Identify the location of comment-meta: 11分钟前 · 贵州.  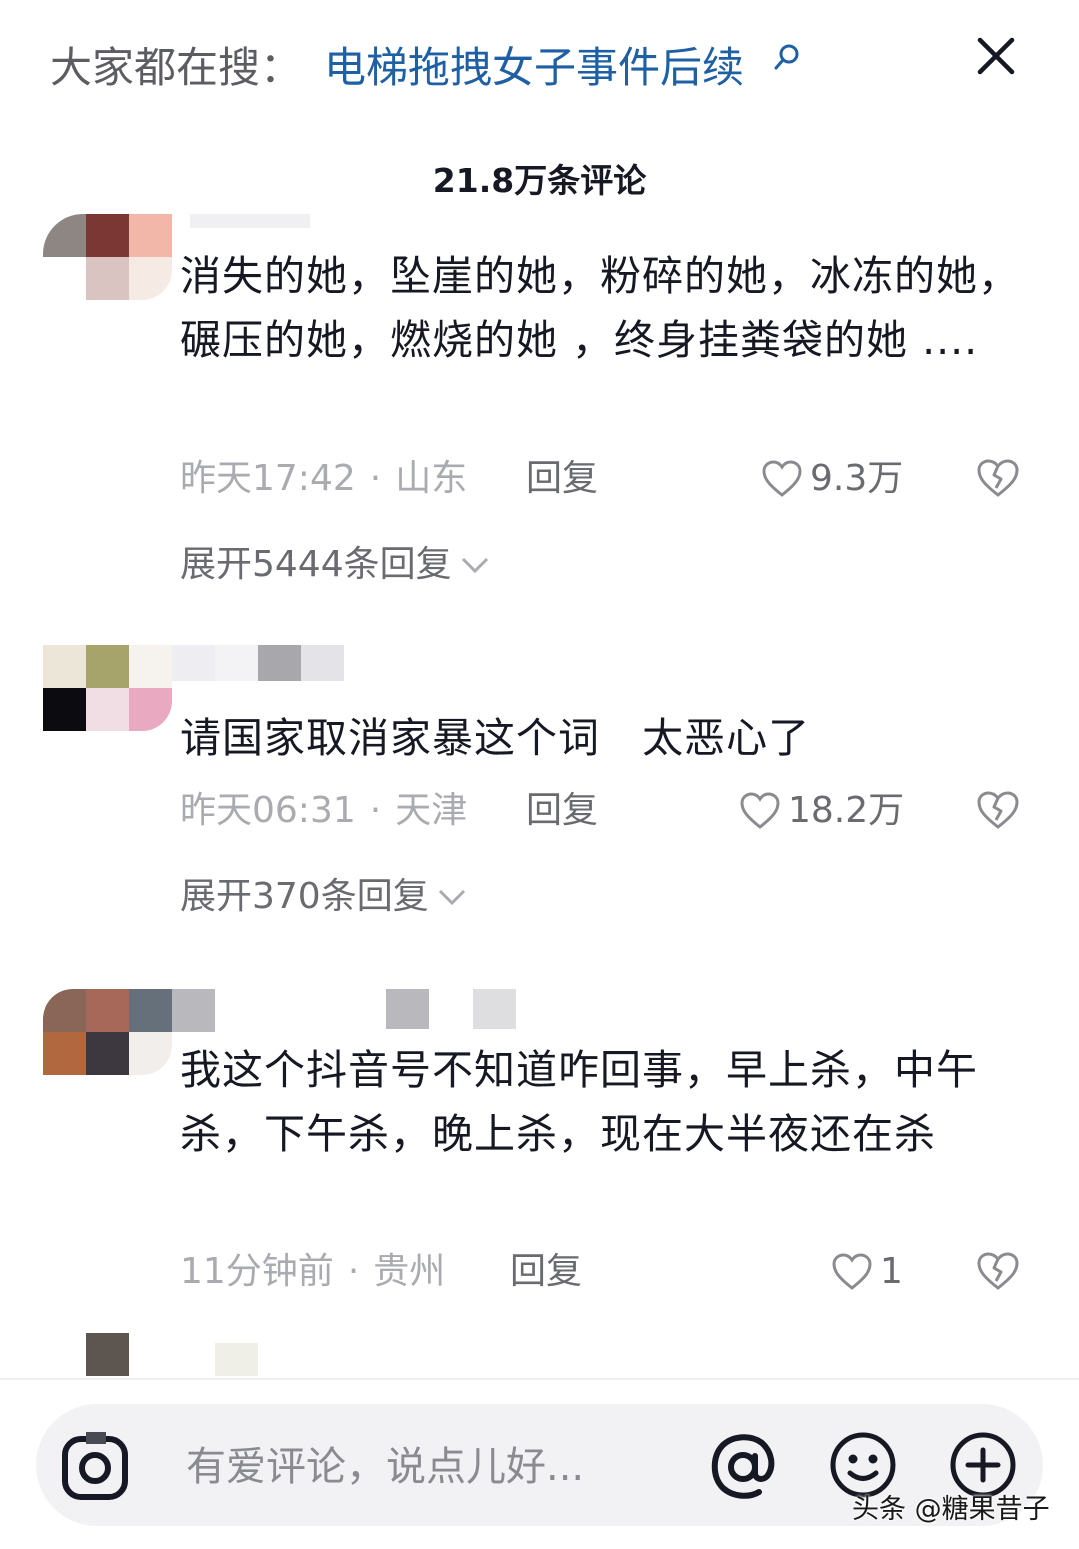
(313, 1271).